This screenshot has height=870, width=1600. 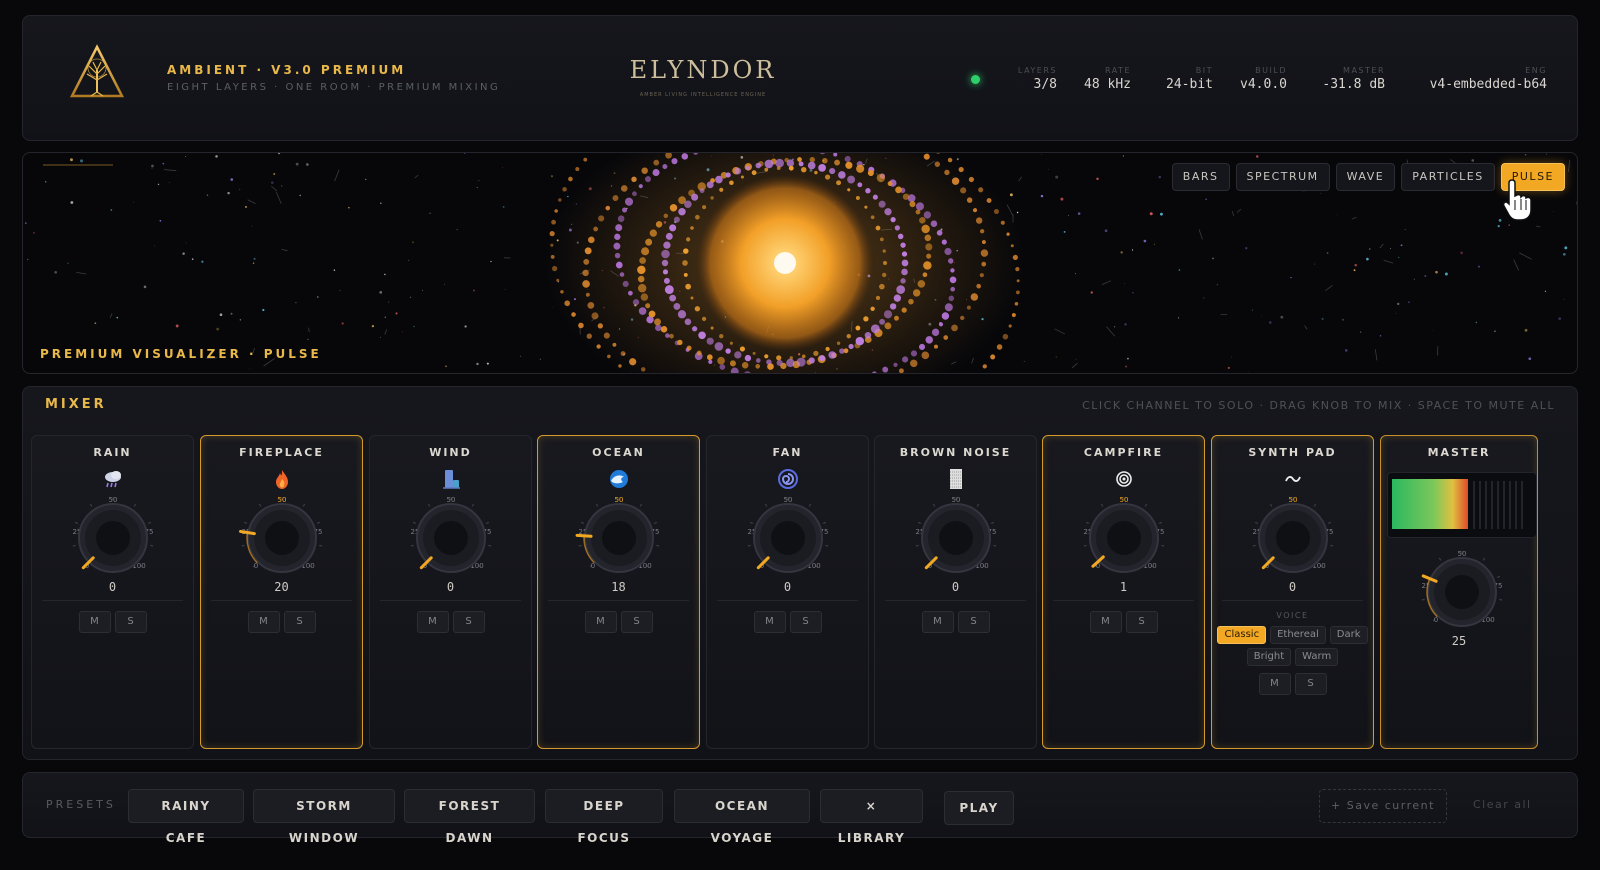 I want to click on channel-wind: WIND 2550750100 0 M S, so click(x=450, y=592).